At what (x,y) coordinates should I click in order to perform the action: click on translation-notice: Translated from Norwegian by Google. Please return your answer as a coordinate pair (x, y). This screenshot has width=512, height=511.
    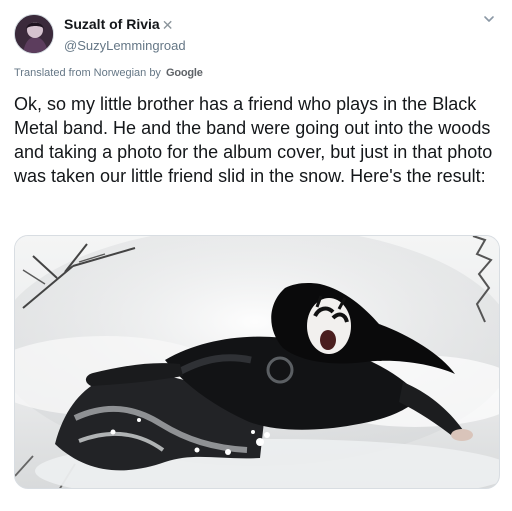
    Looking at the image, I should click on (108, 73).